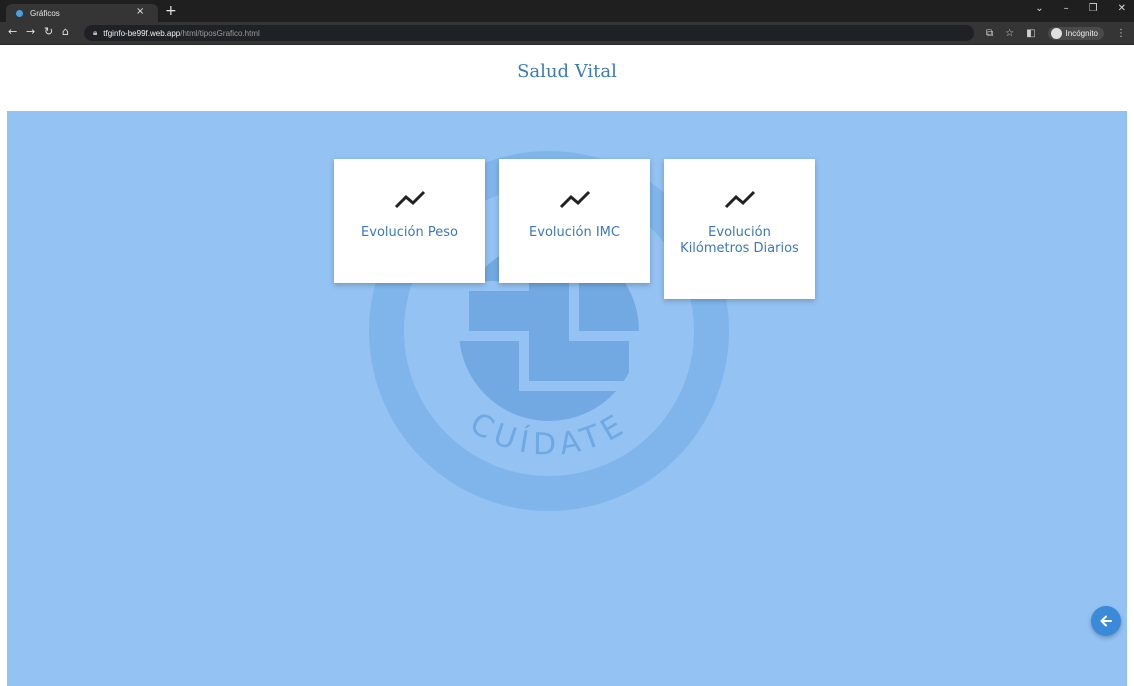 The image size is (1134, 686). Describe the element at coordinates (1122, 8) in the screenshot. I see `close-window-icon: ✕` at that location.